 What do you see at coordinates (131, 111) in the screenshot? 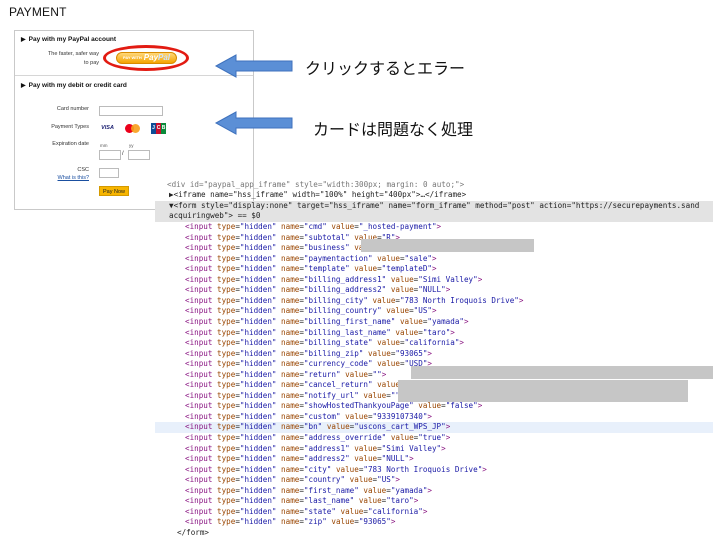
I see `card-number-input` at bounding box center [131, 111].